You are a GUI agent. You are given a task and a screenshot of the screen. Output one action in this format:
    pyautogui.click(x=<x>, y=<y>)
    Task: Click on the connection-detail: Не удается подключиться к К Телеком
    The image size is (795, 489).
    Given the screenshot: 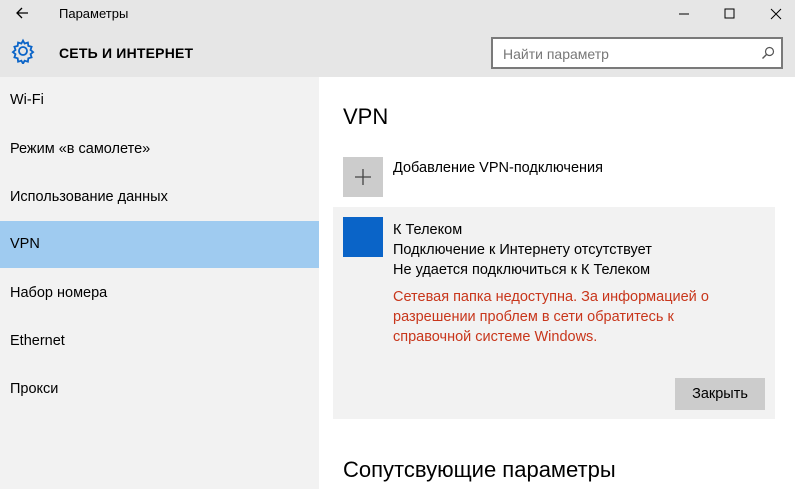 What is the action you would take?
    pyautogui.click(x=522, y=270)
    